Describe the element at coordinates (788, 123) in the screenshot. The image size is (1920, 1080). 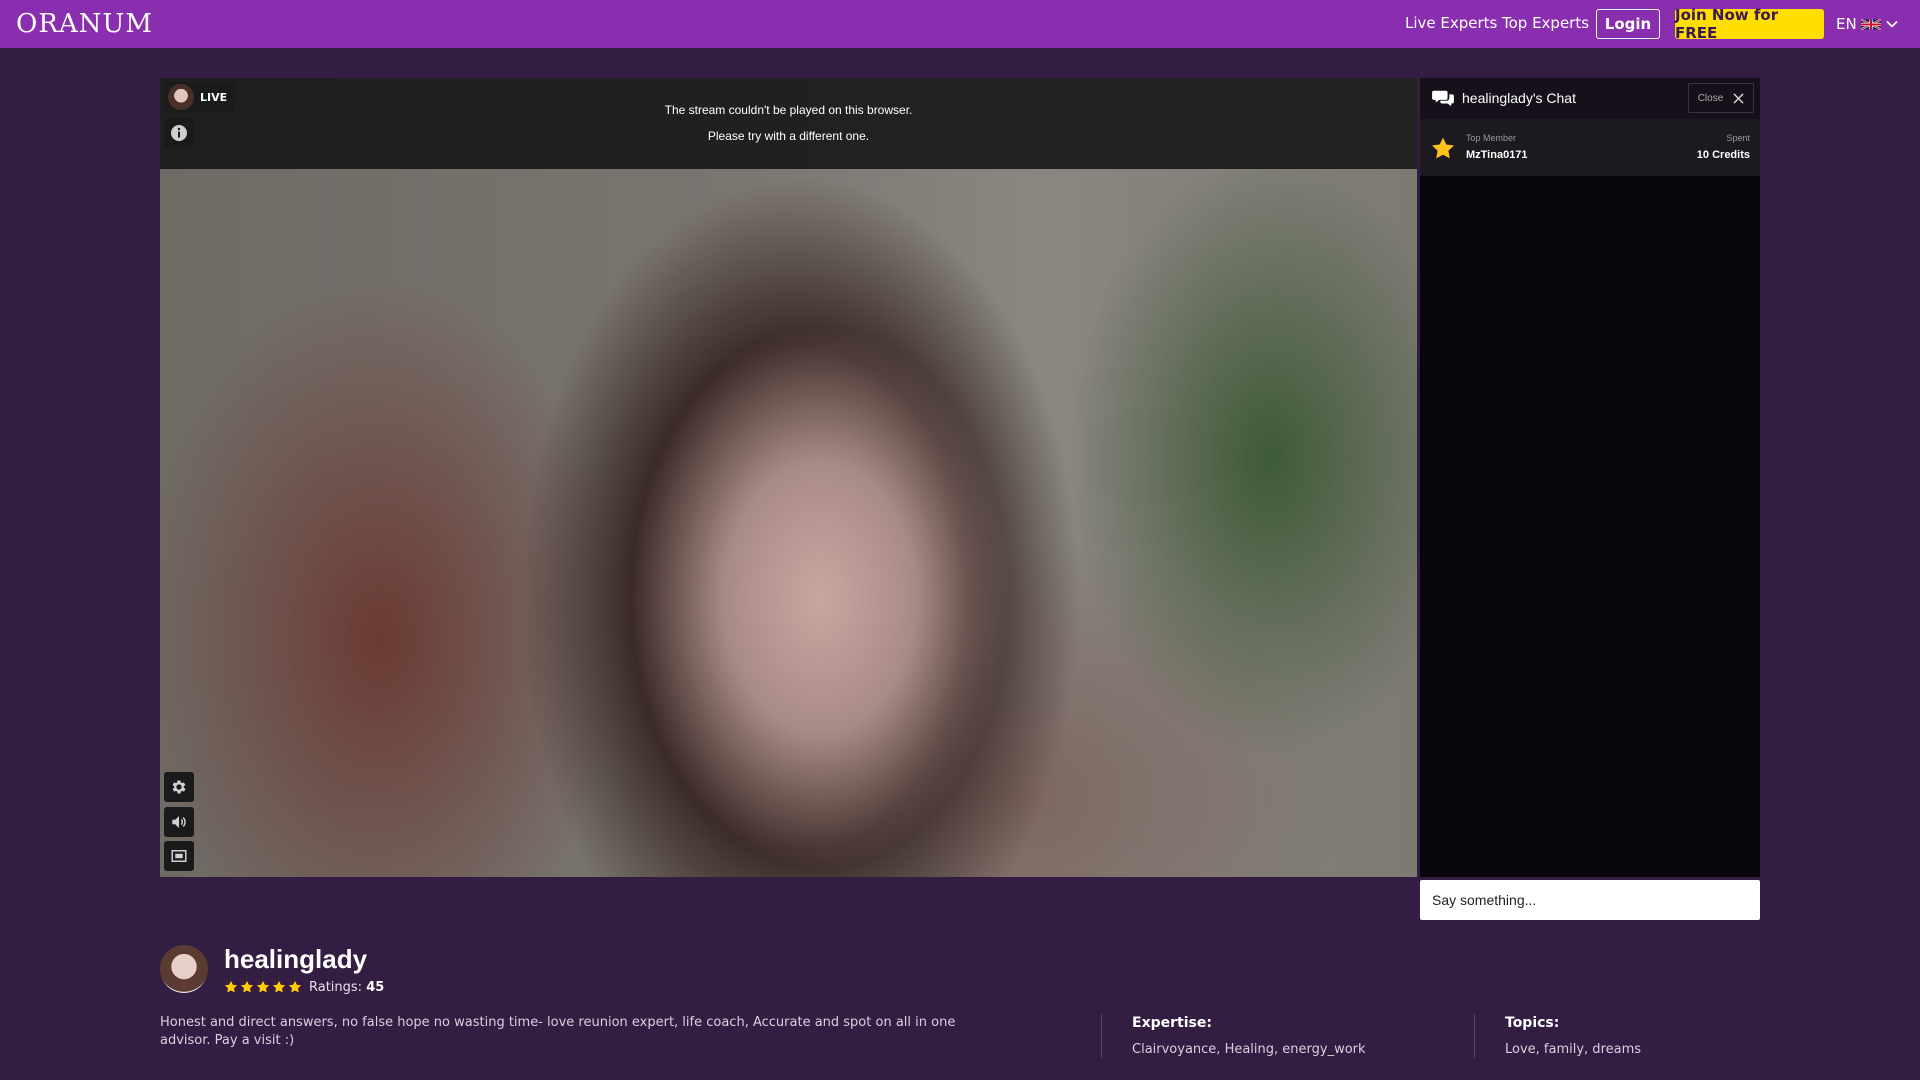
I see `video-message-overlay` at that location.